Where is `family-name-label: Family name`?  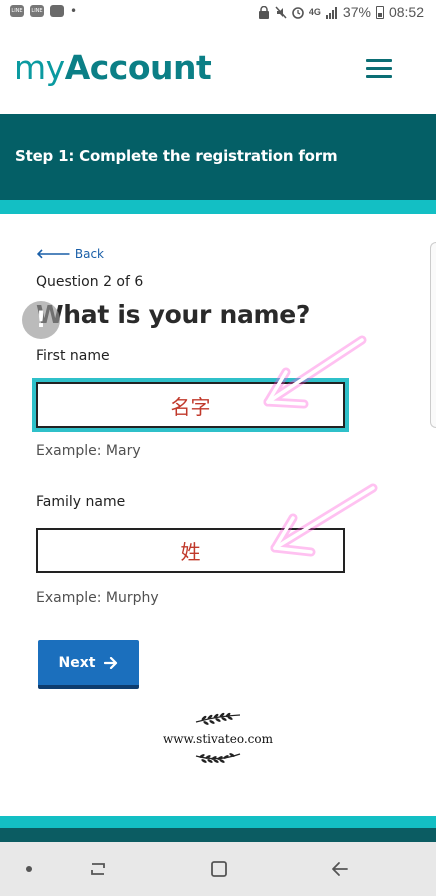
family-name-label: Family name is located at coordinates (81, 502).